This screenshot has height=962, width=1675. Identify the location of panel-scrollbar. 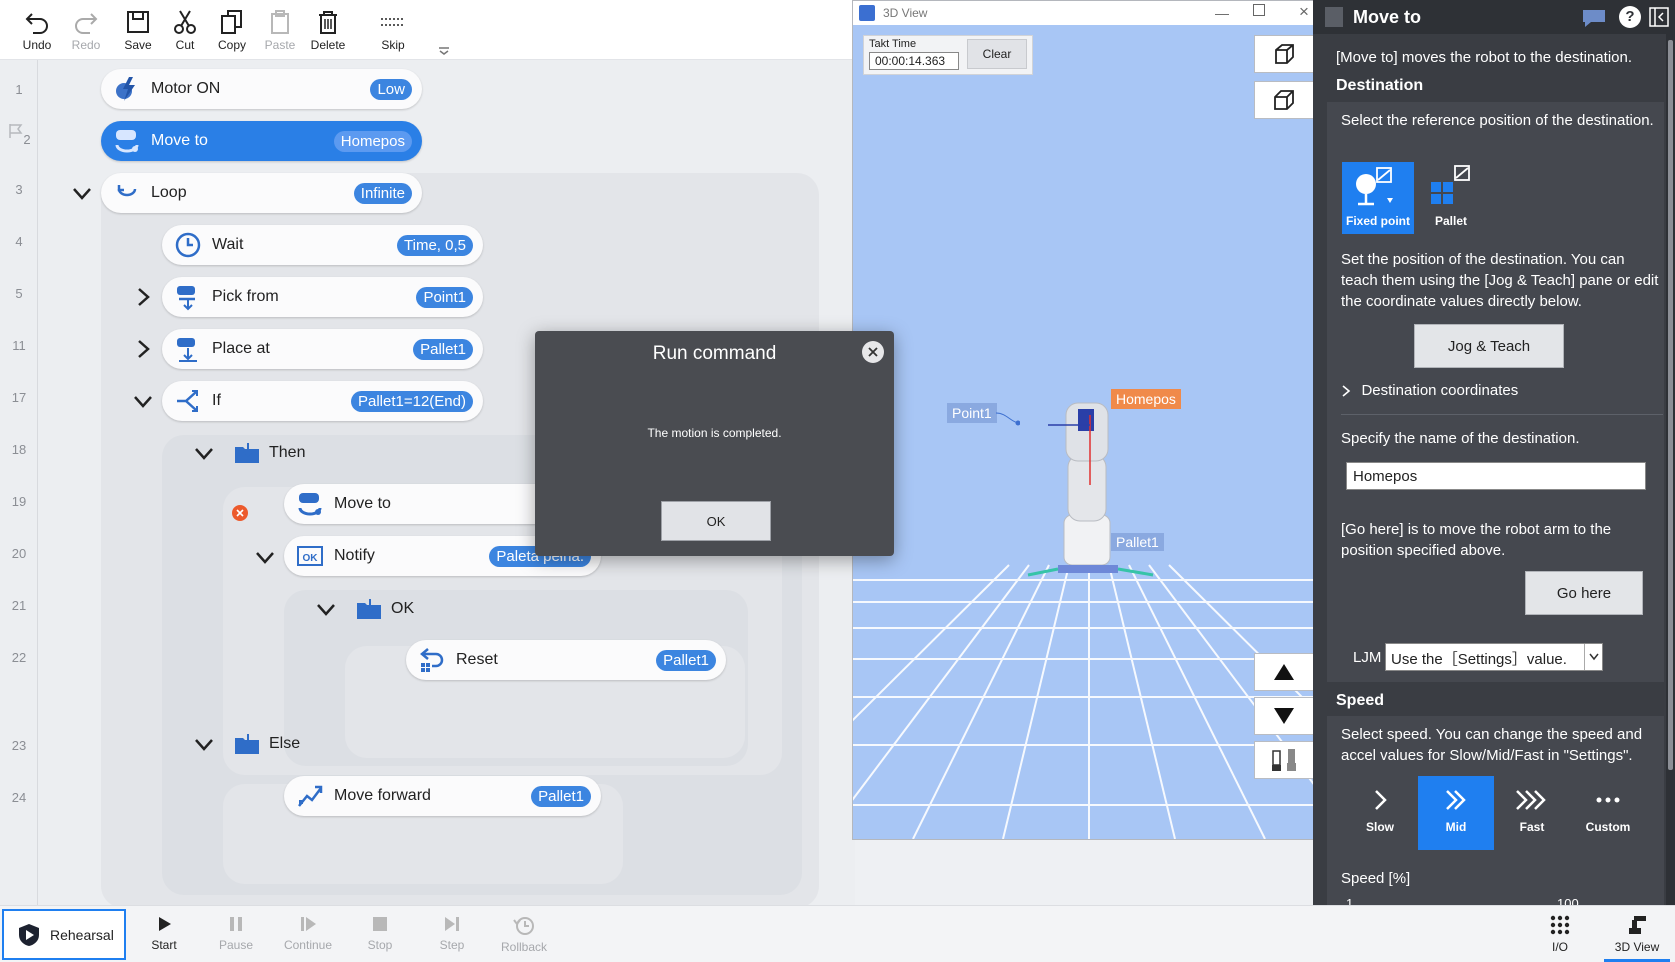
(1670, 469).